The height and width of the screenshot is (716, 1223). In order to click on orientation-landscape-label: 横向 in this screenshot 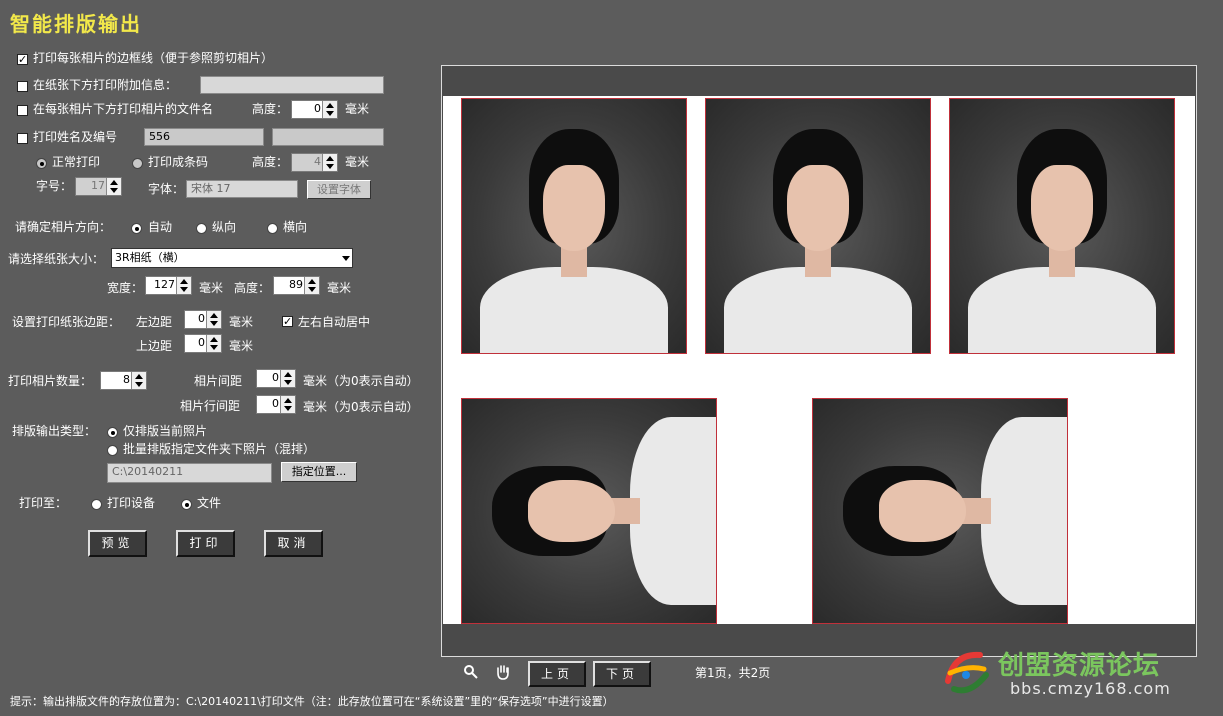, I will do `click(295, 227)`.